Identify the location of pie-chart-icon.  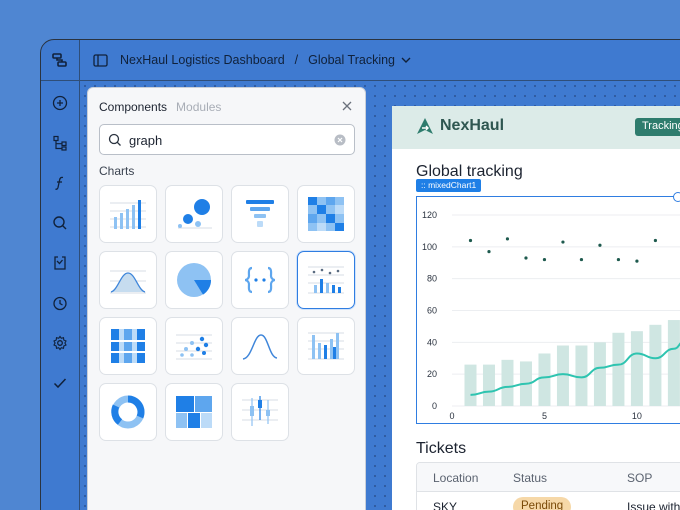
(194, 280).